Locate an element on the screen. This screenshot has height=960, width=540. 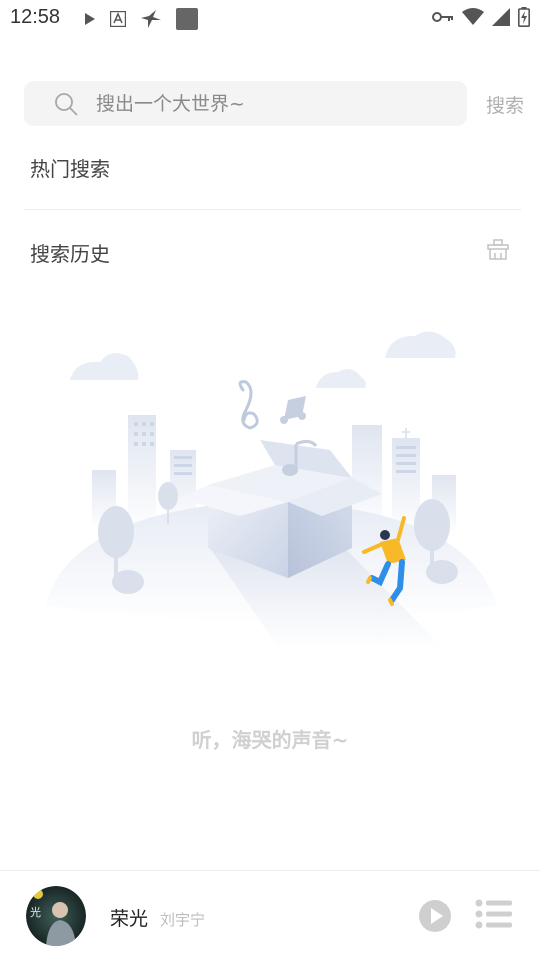
search-button: 搜索 is located at coordinates (505, 104).